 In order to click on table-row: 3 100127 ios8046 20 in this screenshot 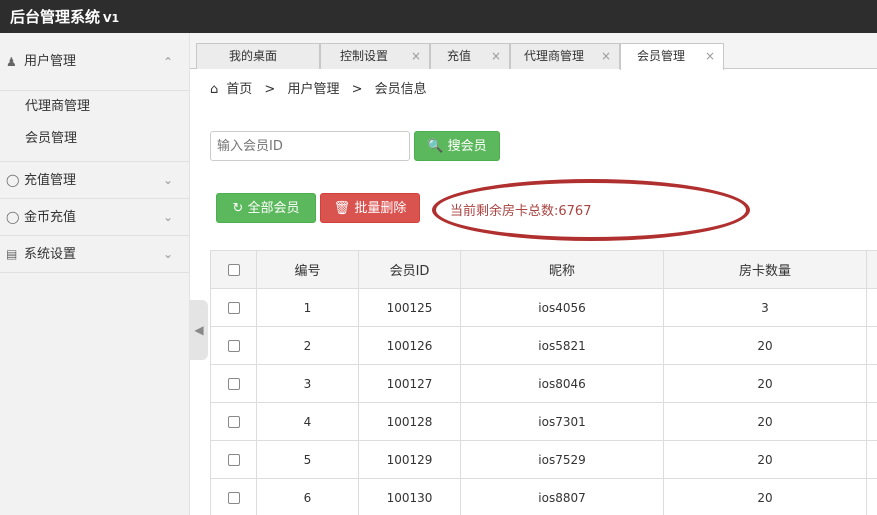, I will do `click(543, 383)`.